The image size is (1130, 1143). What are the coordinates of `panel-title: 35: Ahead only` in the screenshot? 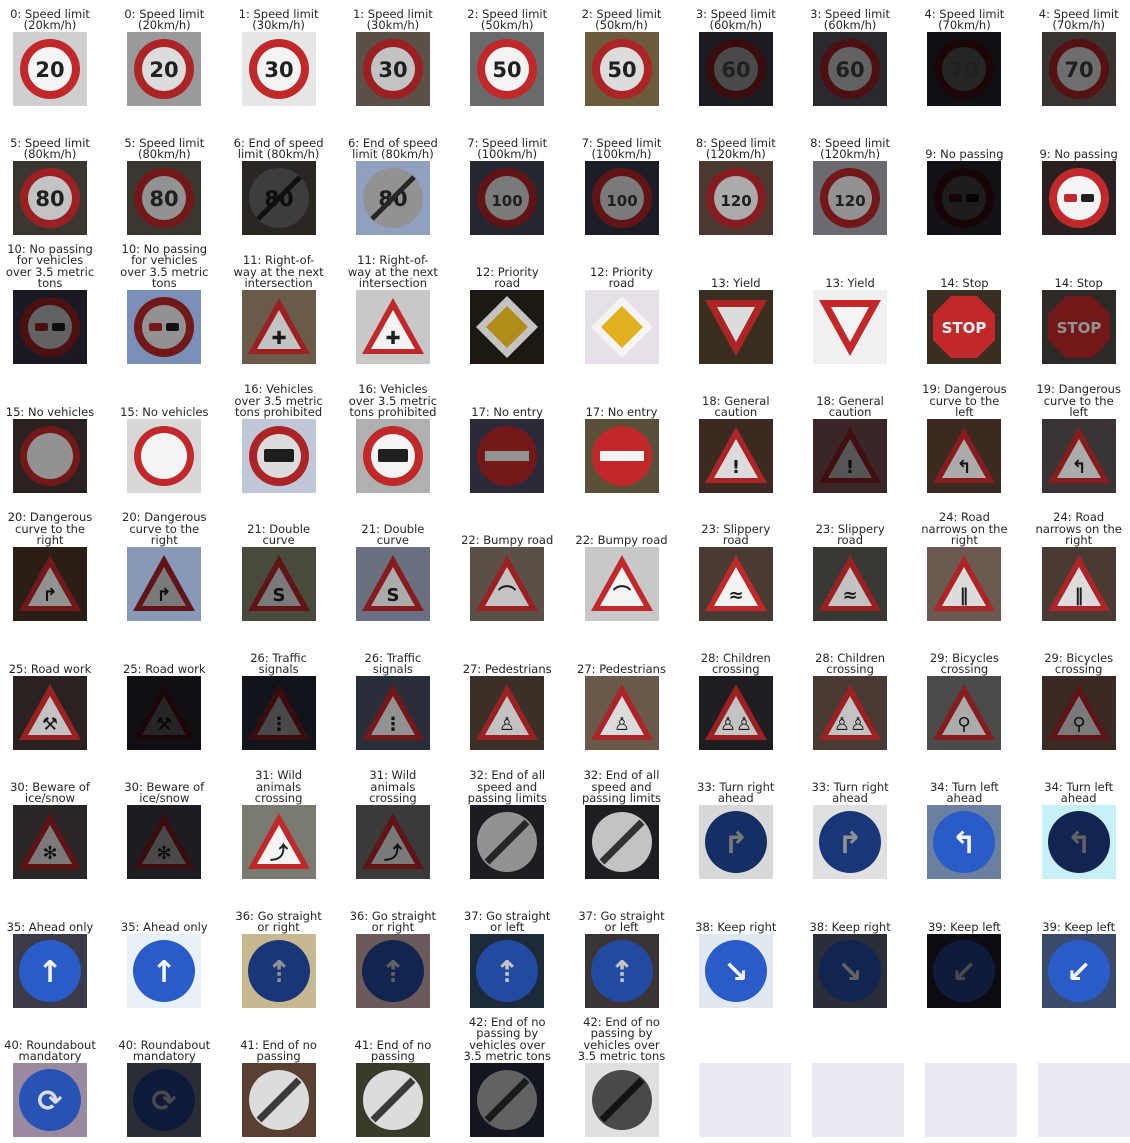 It's located at (164, 927).